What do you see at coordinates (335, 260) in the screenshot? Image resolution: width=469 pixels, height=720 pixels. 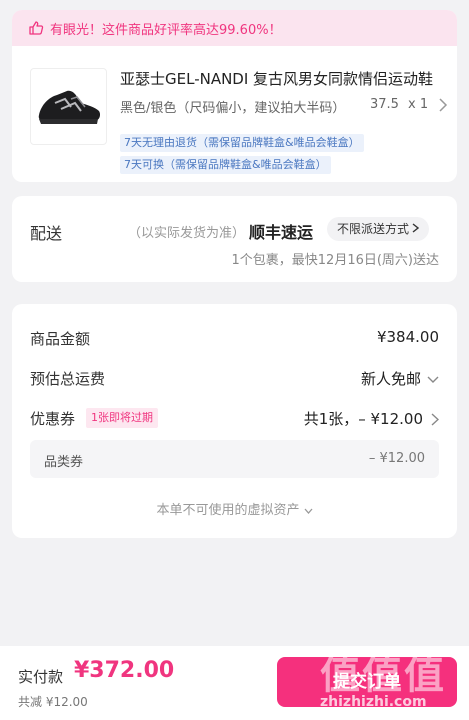 I see `delivery-eta: 1个包裹，最快12月16日(周六)送达` at bounding box center [335, 260].